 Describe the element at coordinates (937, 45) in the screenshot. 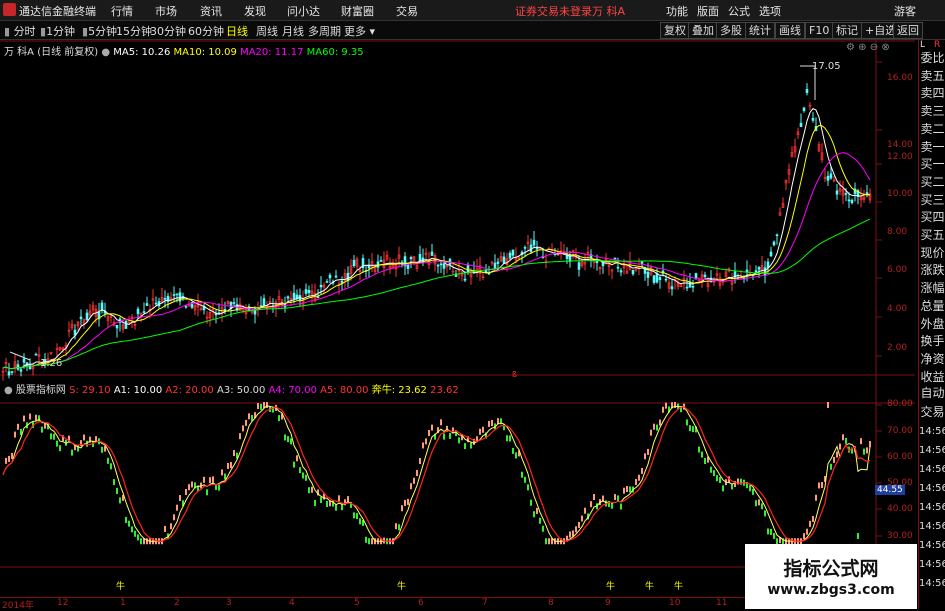

I see `panel-letter-r: R` at that location.